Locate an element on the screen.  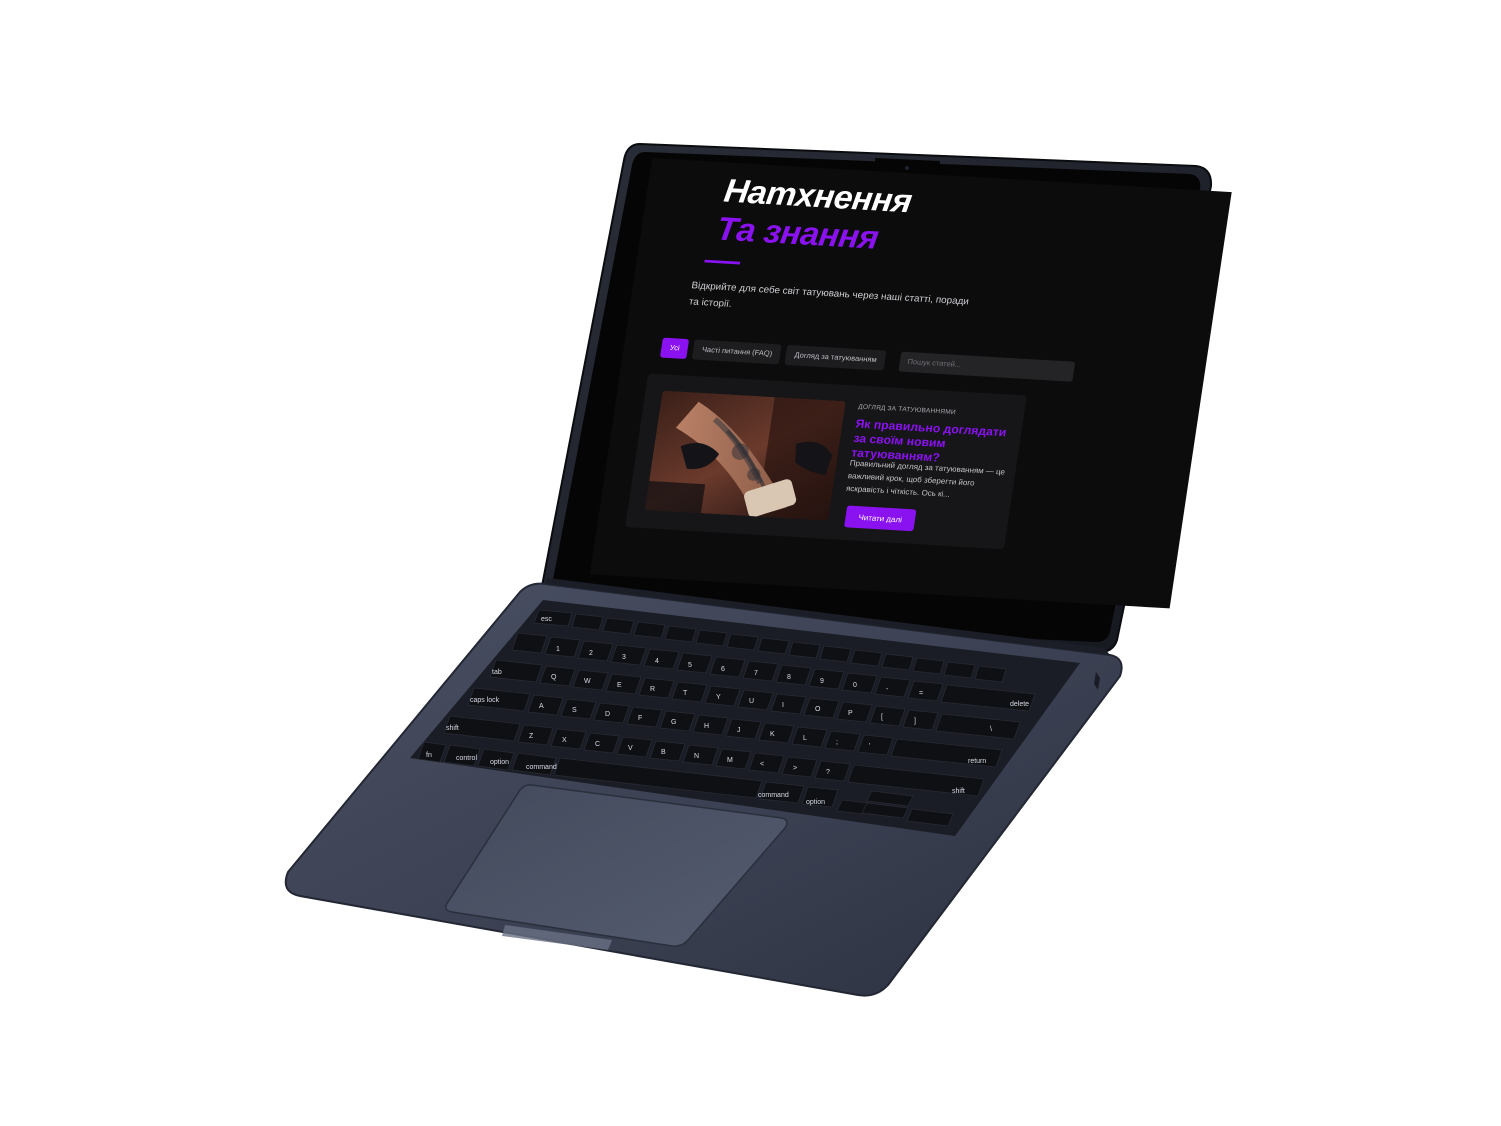
svg-text: 5 is located at coordinates (690, 665).